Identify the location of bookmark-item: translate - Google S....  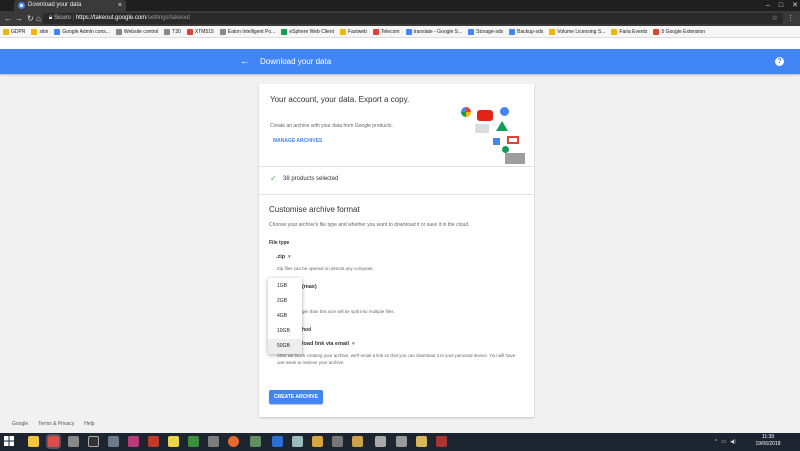
(433, 31).